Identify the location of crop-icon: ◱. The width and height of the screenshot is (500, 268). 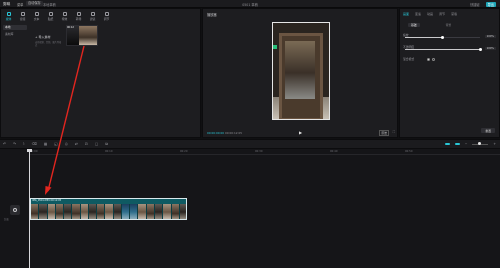
(55, 144).